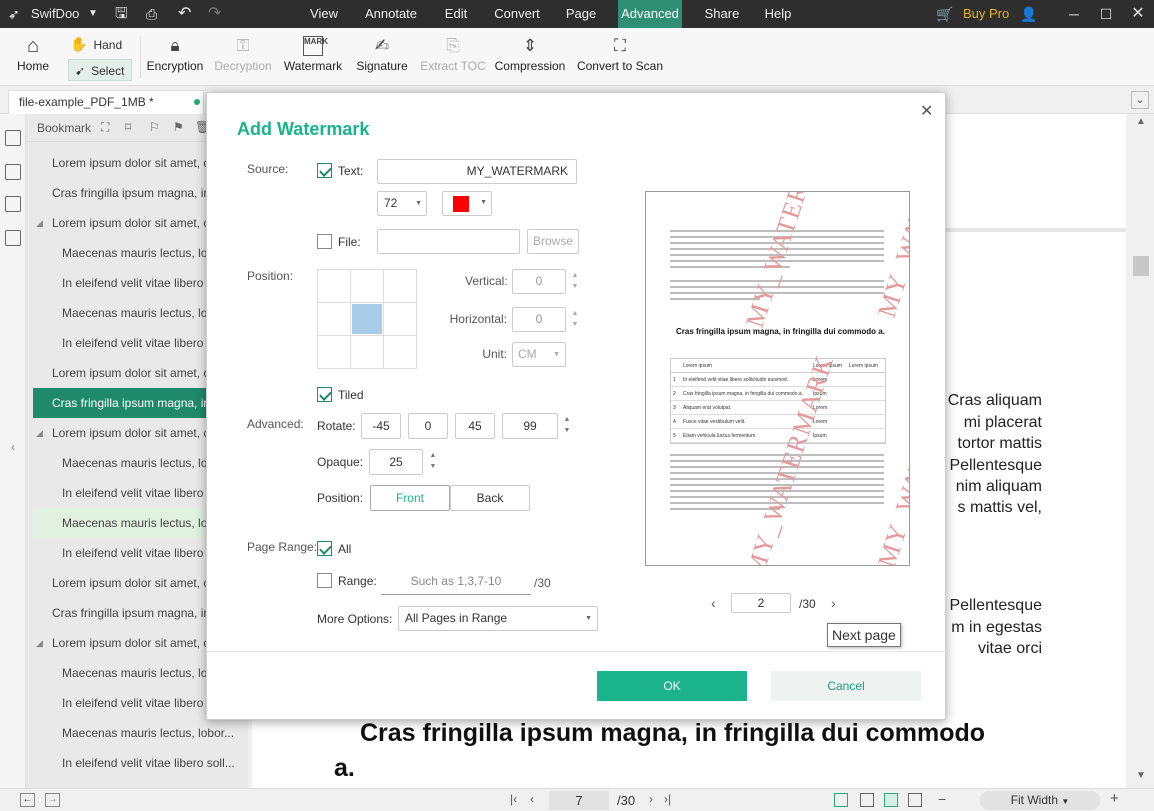  Describe the element at coordinates (1141, 266) in the screenshot. I see `scroll-thumb` at that location.